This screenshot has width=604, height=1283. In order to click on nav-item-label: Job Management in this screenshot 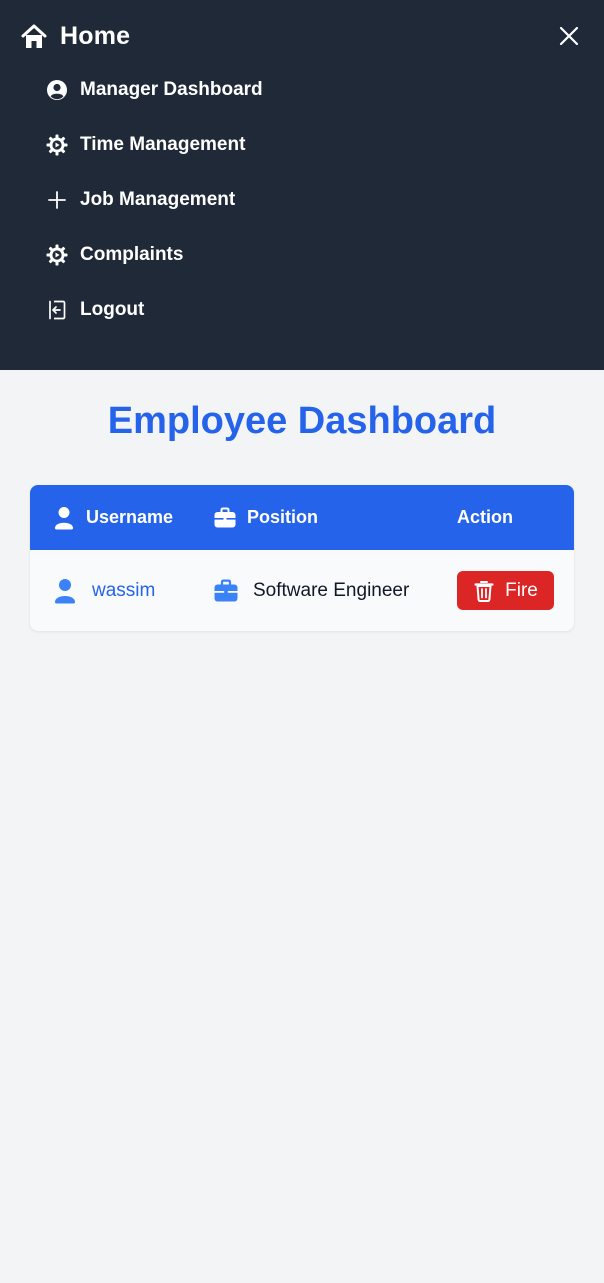, I will do `click(158, 199)`.